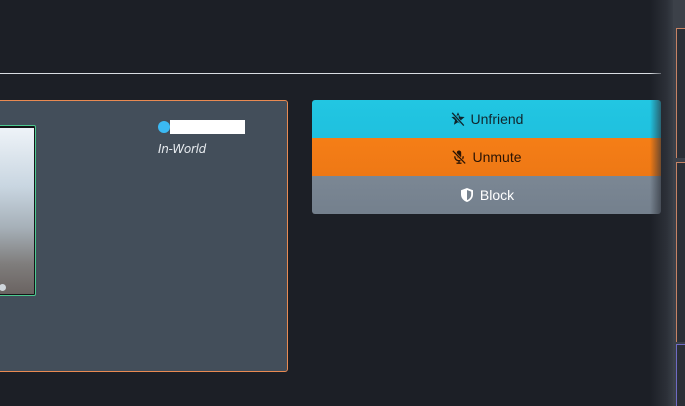 Image resolution: width=685 pixels, height=406 pixels. I want to click on block-button: Block, so click(486, 195).